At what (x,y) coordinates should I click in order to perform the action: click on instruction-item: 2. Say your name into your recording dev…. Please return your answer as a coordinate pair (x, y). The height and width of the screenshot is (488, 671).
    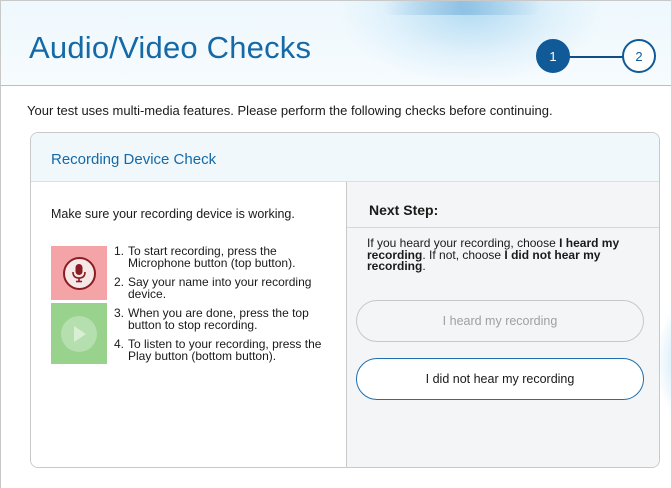
    Looking at the image, I should click on (226, 288).